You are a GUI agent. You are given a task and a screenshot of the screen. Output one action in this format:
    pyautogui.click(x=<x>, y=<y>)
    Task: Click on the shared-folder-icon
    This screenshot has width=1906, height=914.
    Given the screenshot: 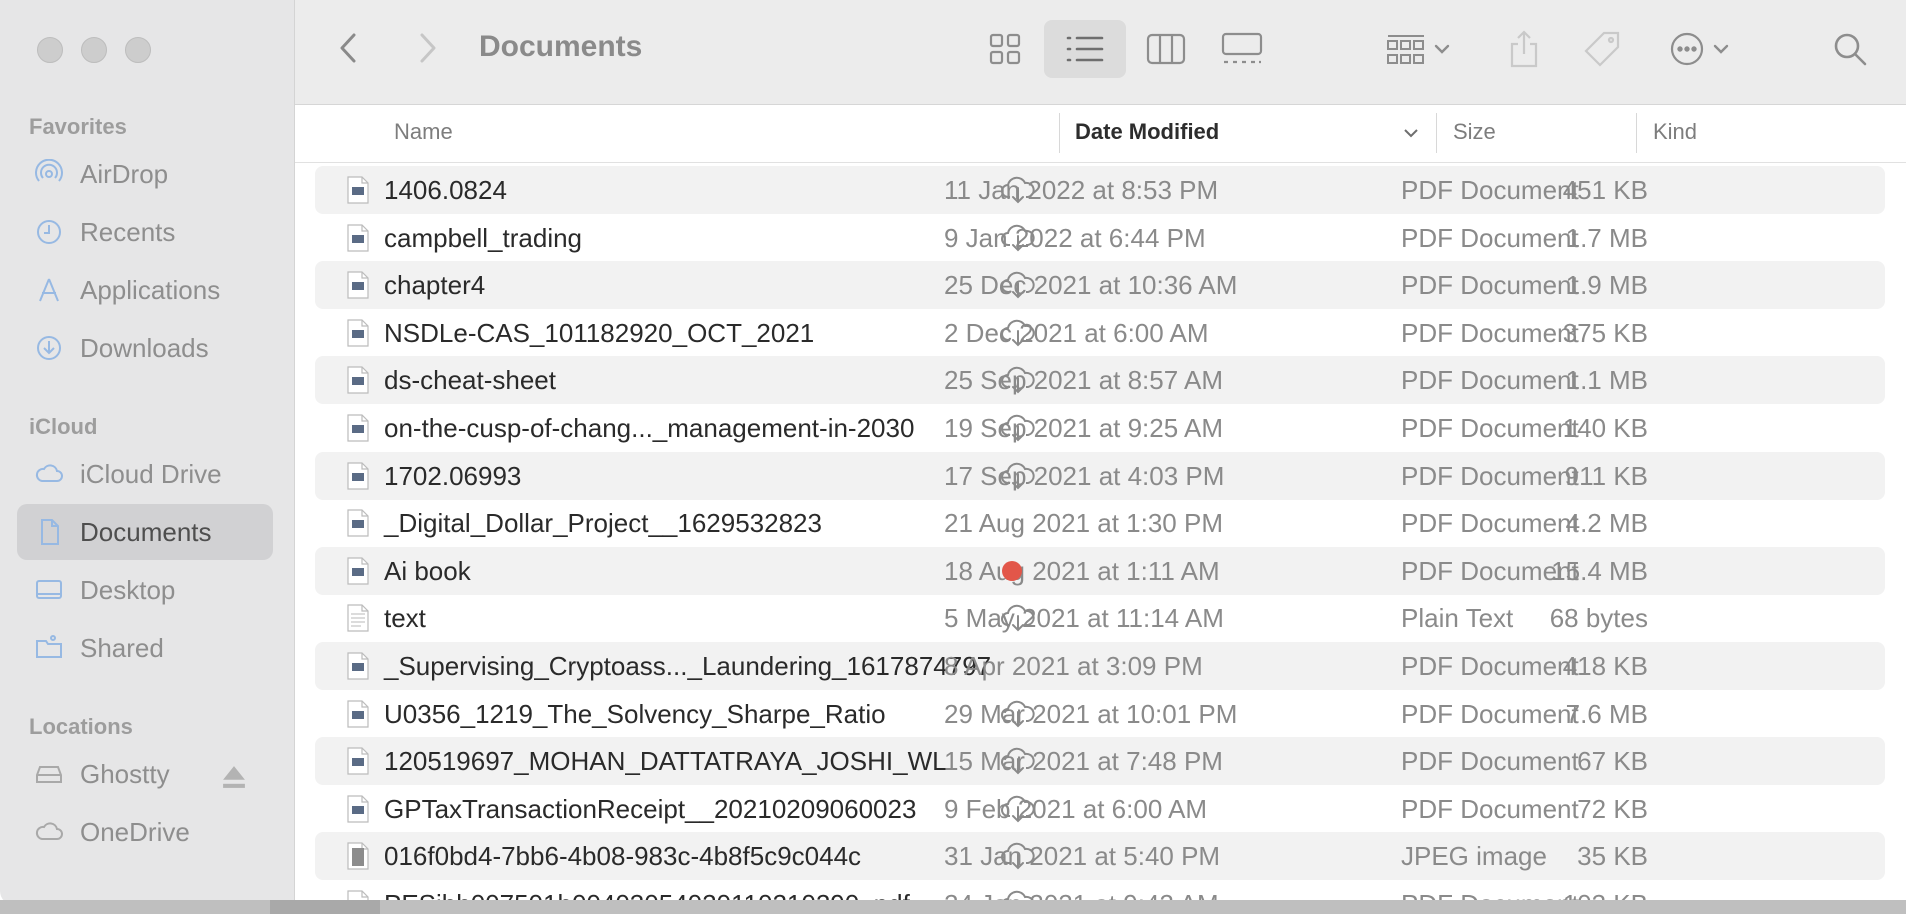 What is the action you would take?
    pyautogui.click(x=49, y=648)
    